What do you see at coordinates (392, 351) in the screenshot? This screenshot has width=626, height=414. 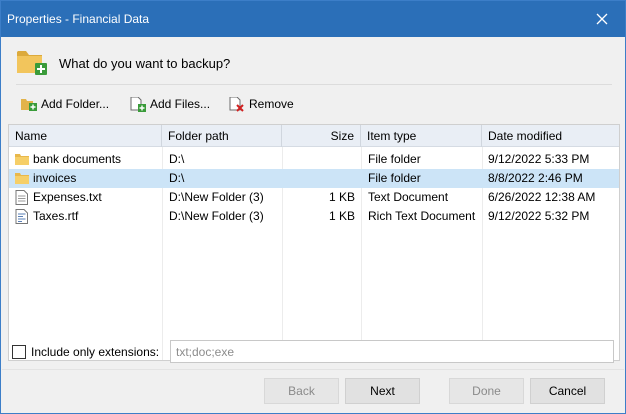 I see `extensions-input` at bounding box center [392, 351].